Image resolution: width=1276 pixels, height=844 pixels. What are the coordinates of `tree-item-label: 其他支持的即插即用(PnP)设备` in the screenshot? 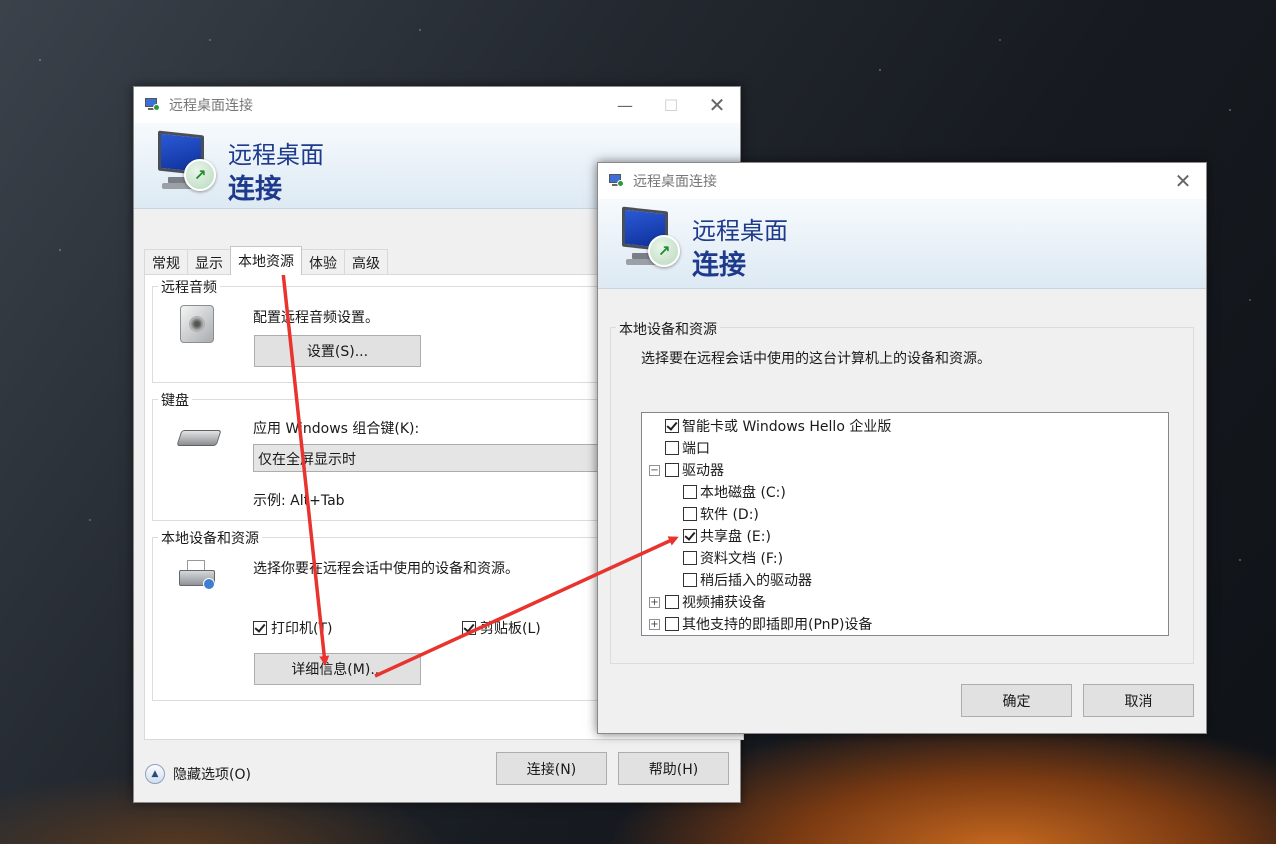 It's located at (777, 625).